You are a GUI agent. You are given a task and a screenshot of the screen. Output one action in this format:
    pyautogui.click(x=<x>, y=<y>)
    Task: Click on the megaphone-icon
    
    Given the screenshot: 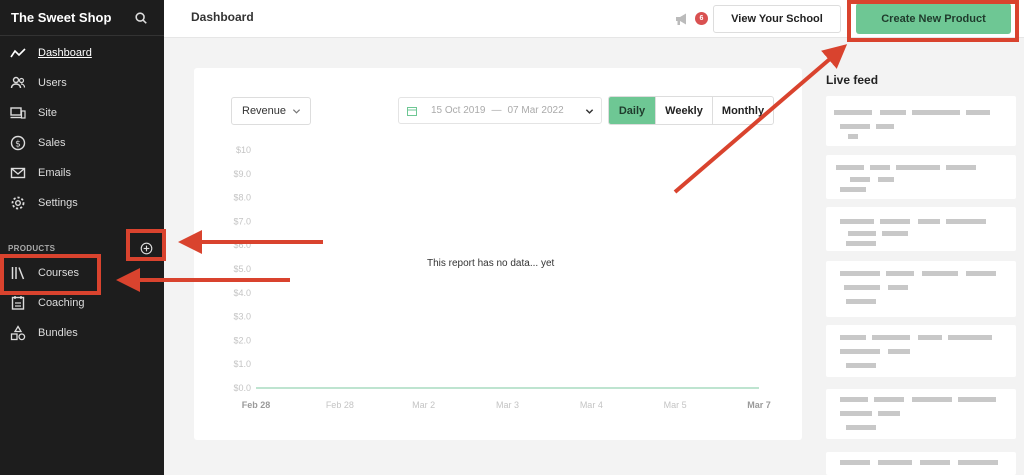 What is the action you would take?
    pyautogui.click(x=682, y=19)
    